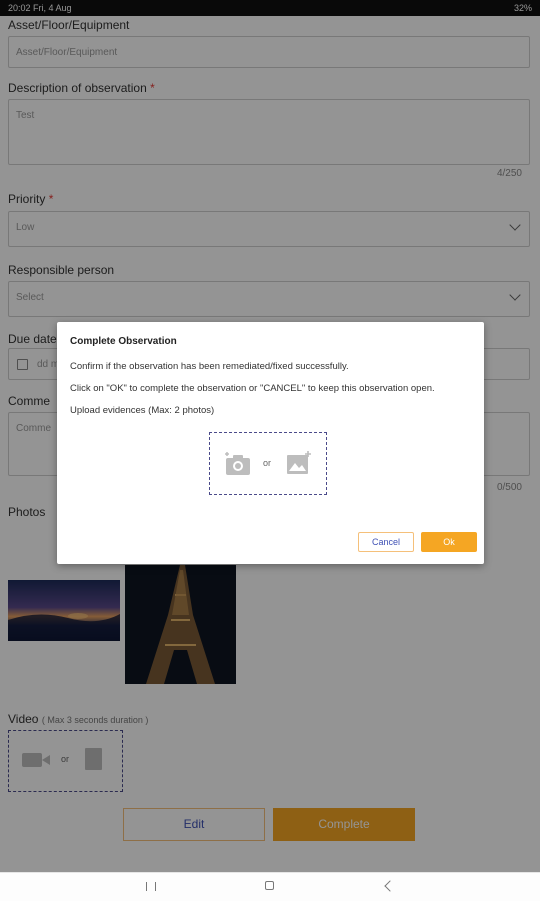 Image resolution: width=540 pixels, height=901 pixels. Describe the element at coordinates (390, 886) in the screenshot. I see `back-icon` at that location.